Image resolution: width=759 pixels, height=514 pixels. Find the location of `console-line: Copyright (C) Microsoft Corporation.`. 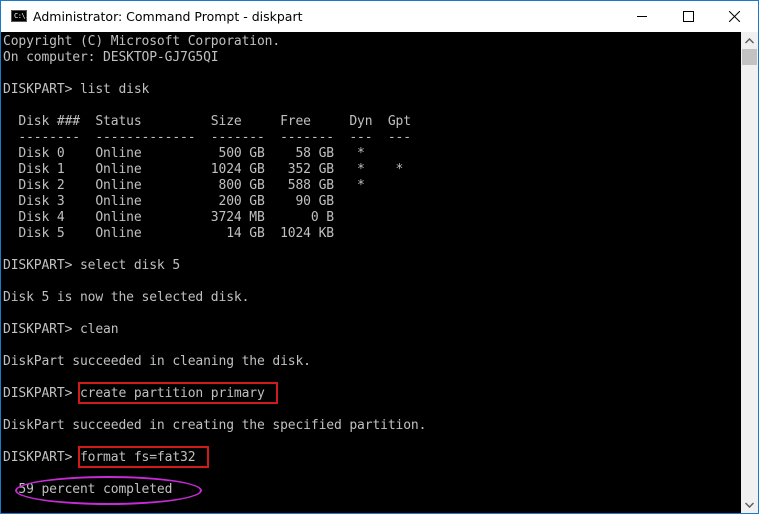

console-line: Copyright (C) Microsoft Corporation. is located at coordinates (142, 41).